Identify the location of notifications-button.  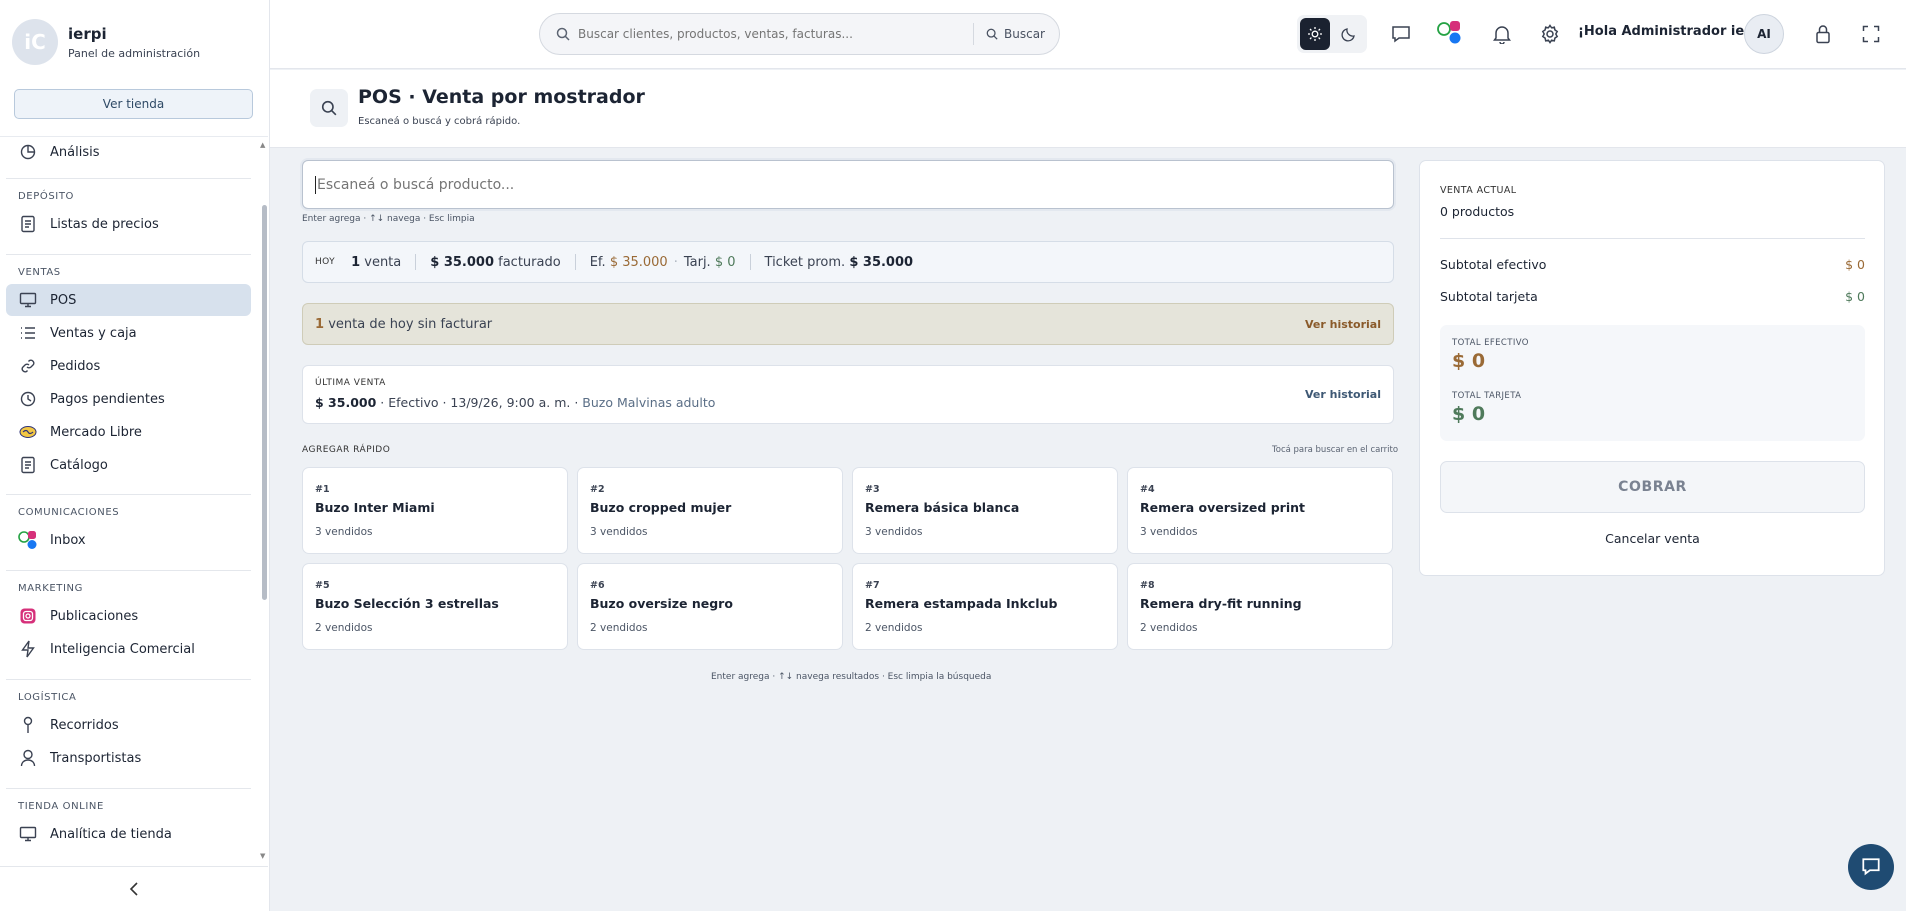
(1502, 34).